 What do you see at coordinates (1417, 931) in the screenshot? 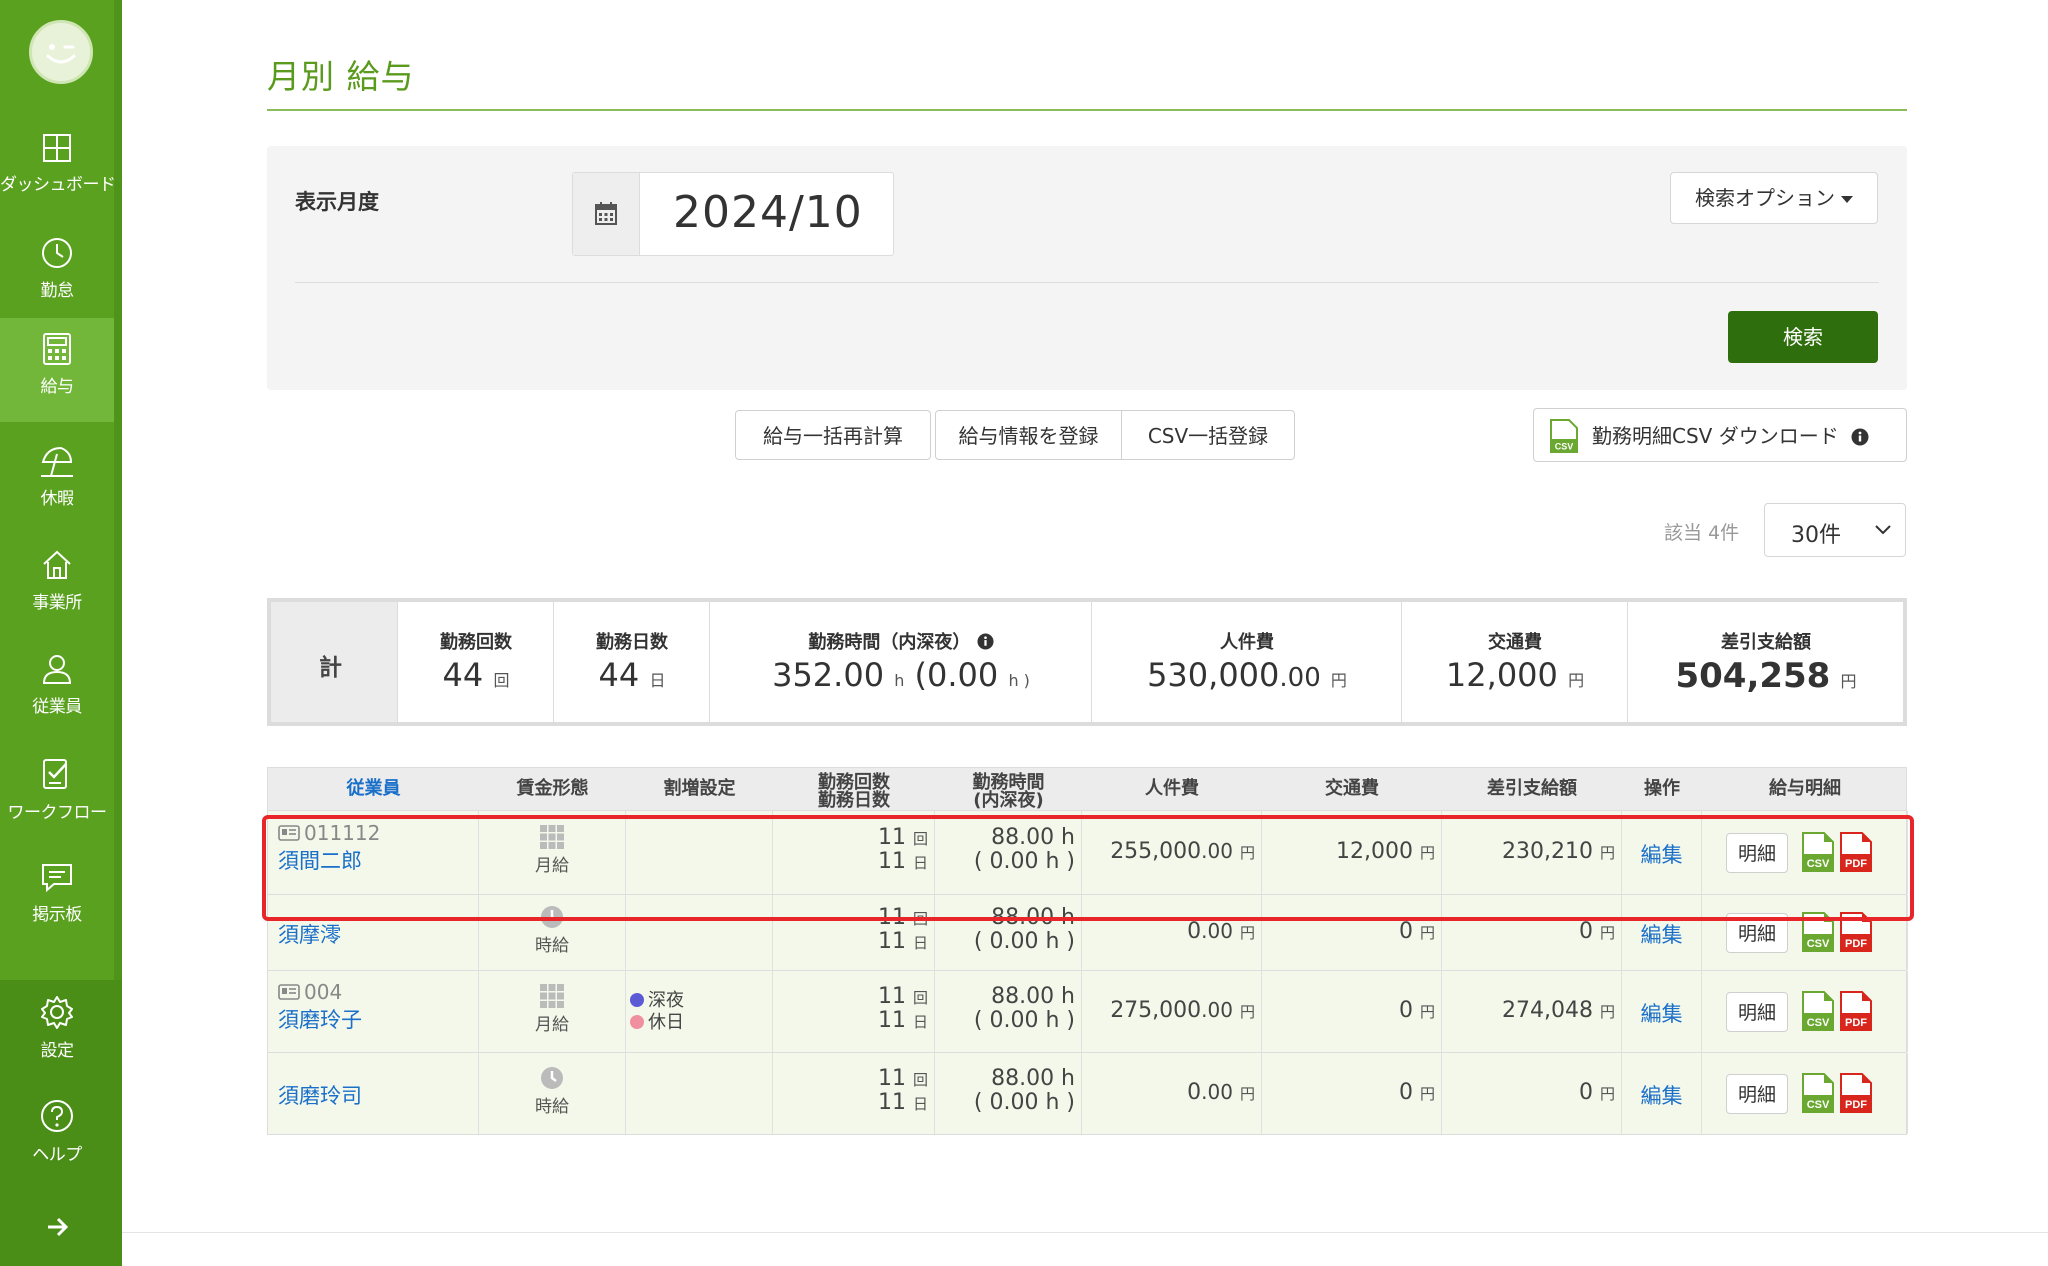
I see `transport-cost: 0 円` at bounding box center [1417, 931].